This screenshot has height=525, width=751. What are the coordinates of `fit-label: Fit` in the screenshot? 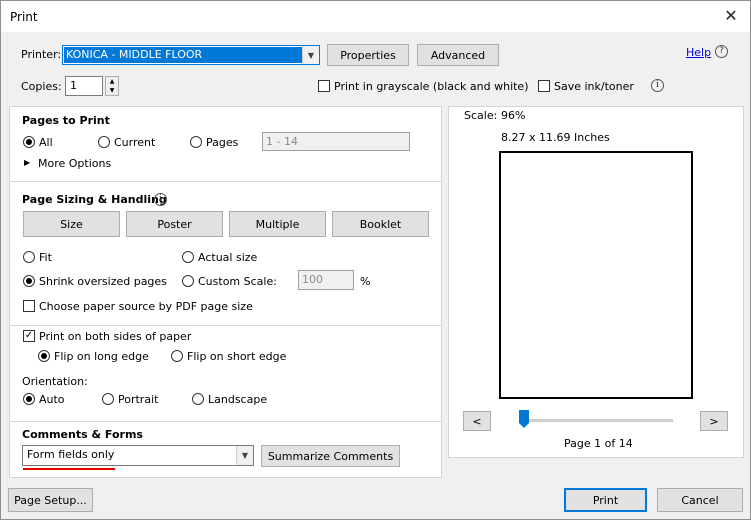 It's located at (45, 257).